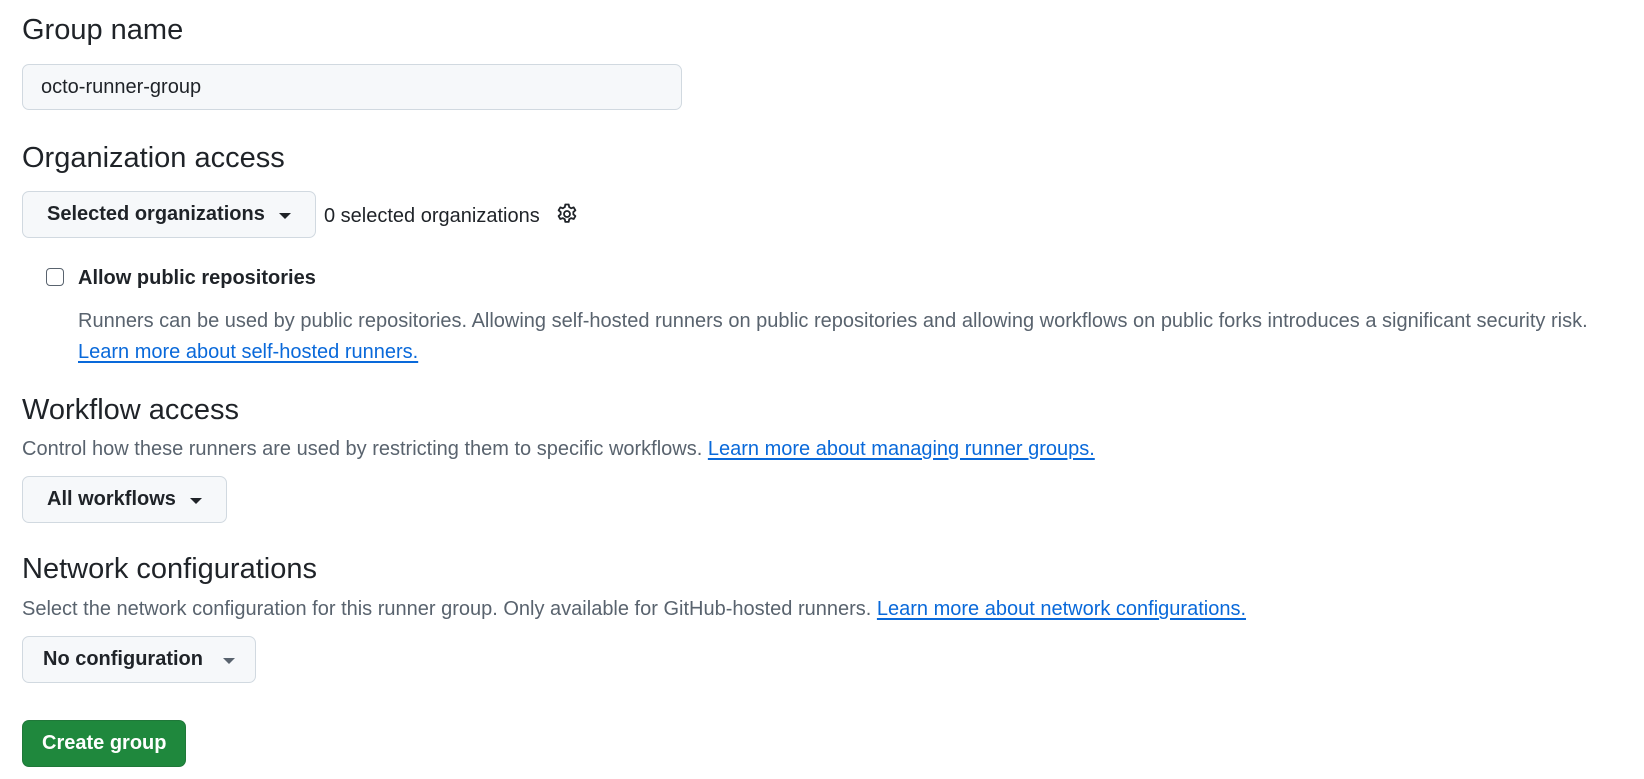  What do you see at coordinates (432, 216) in the screenshot?
I see `selected-organizations-count: 0 selected organizations` at bounding box center [432, 216].